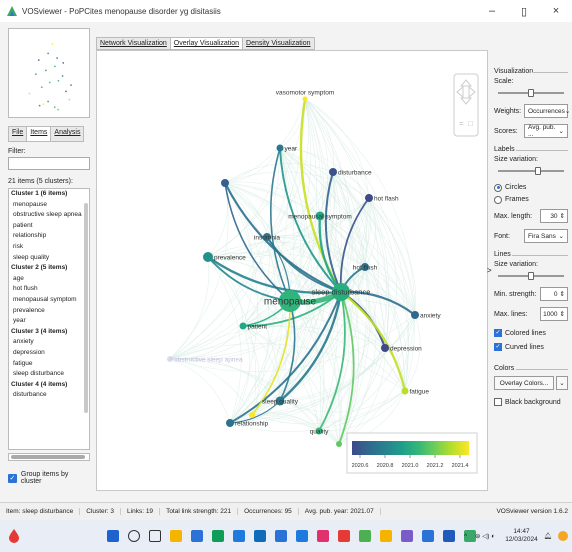  What do you see at coordinates (49, 478) in the screenshot?
I see `group-by-cluster-checkbox: ✓ Group items by cluster` at bounding box center [49, 478].